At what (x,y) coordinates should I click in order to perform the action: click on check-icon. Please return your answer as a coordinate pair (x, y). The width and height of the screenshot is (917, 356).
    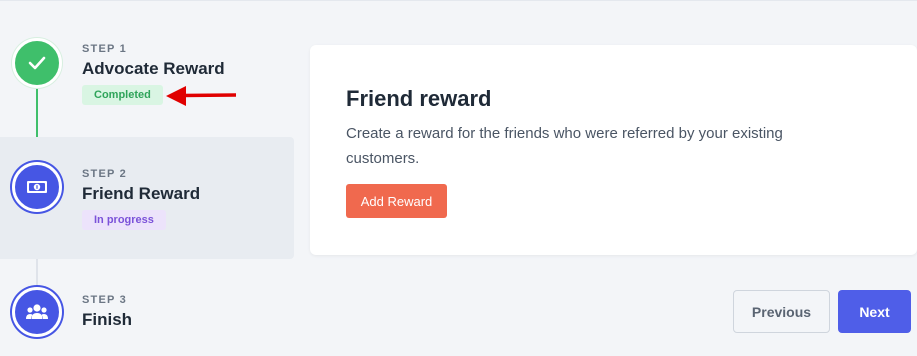
    Looking at the image, I should click on (37, 63).